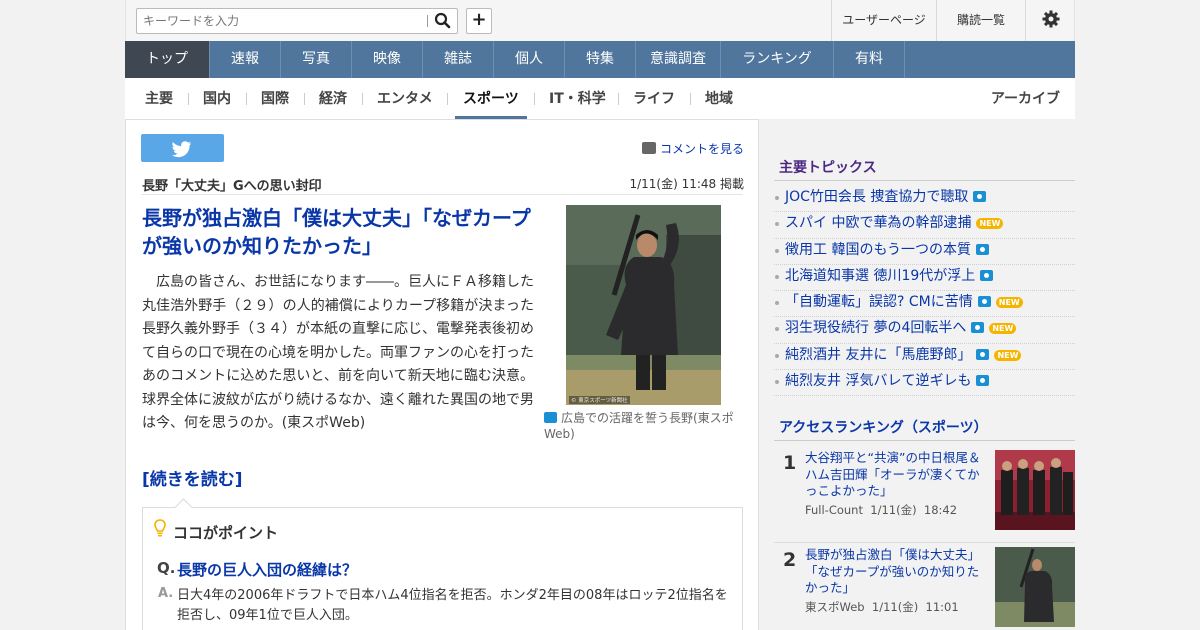 The image size is (1200, 630). I want to click on nav-paid: 有料, so click(869, 59).